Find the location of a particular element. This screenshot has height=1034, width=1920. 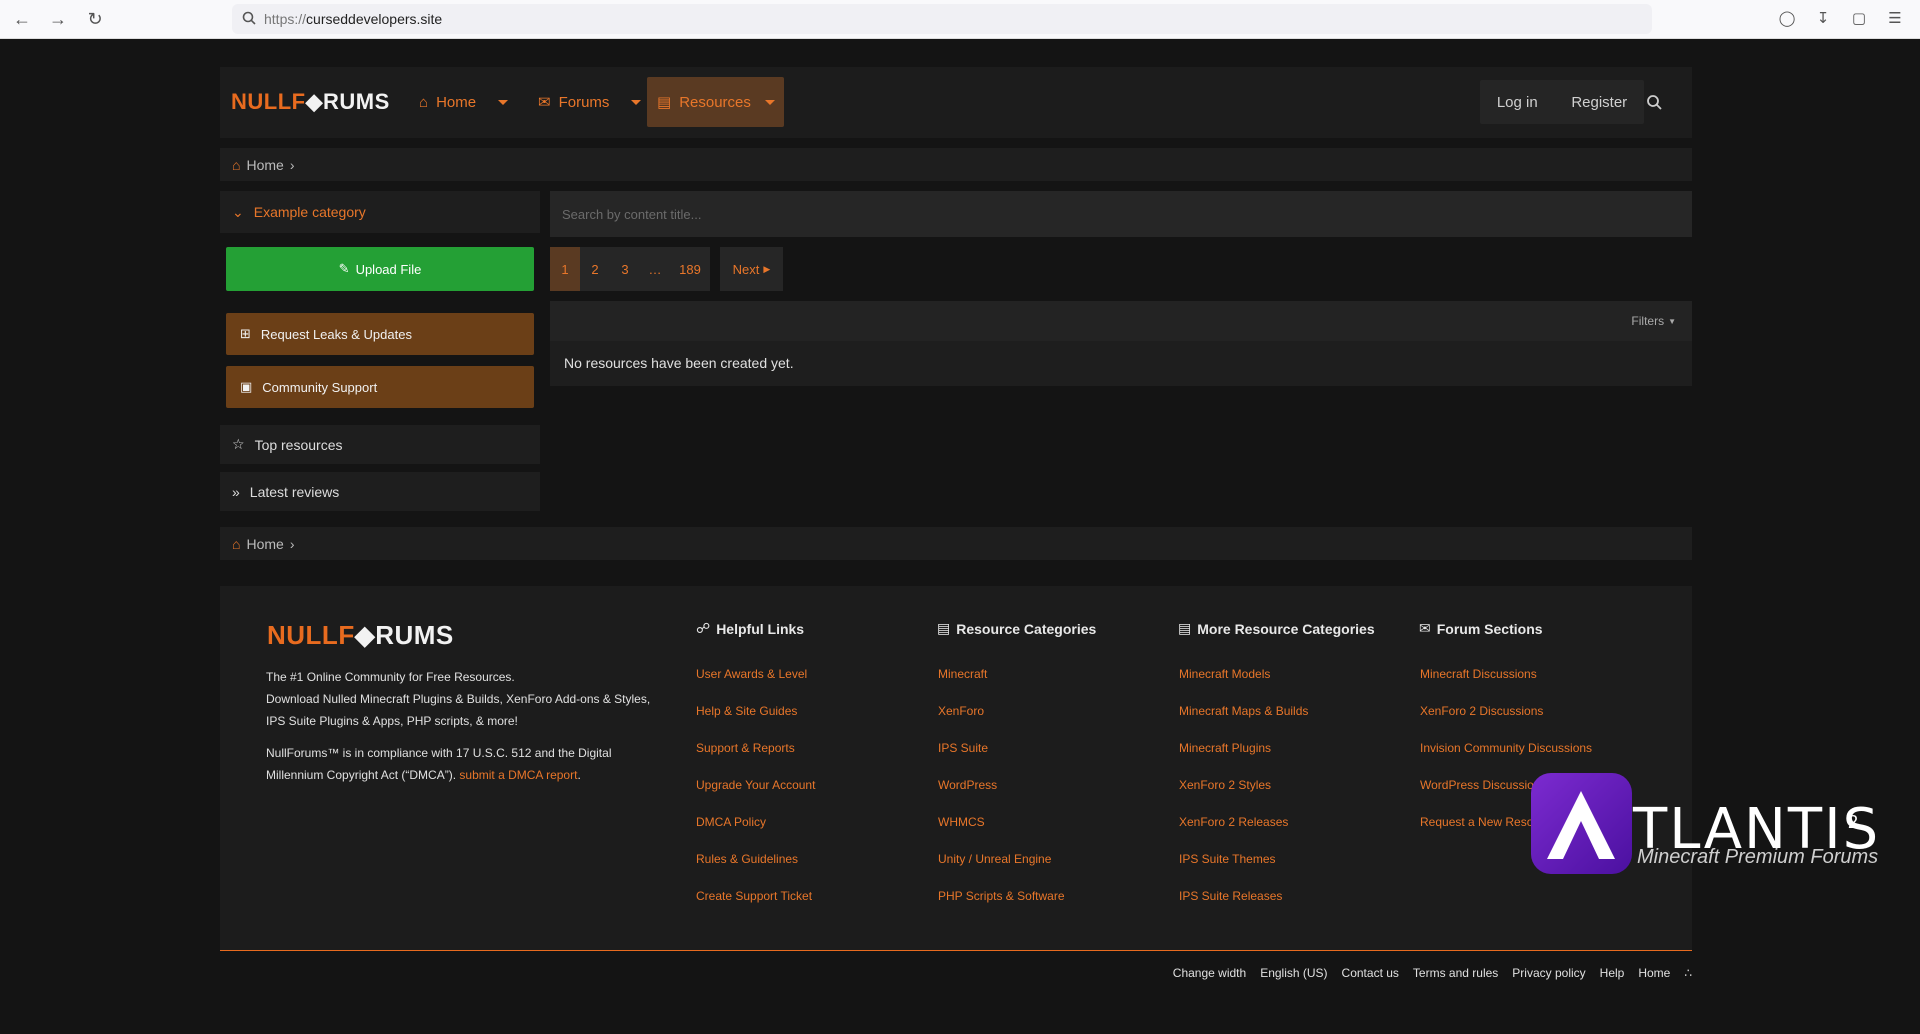

latest-reviews-link: » Latest reviews is located at coordinates (380, 491).